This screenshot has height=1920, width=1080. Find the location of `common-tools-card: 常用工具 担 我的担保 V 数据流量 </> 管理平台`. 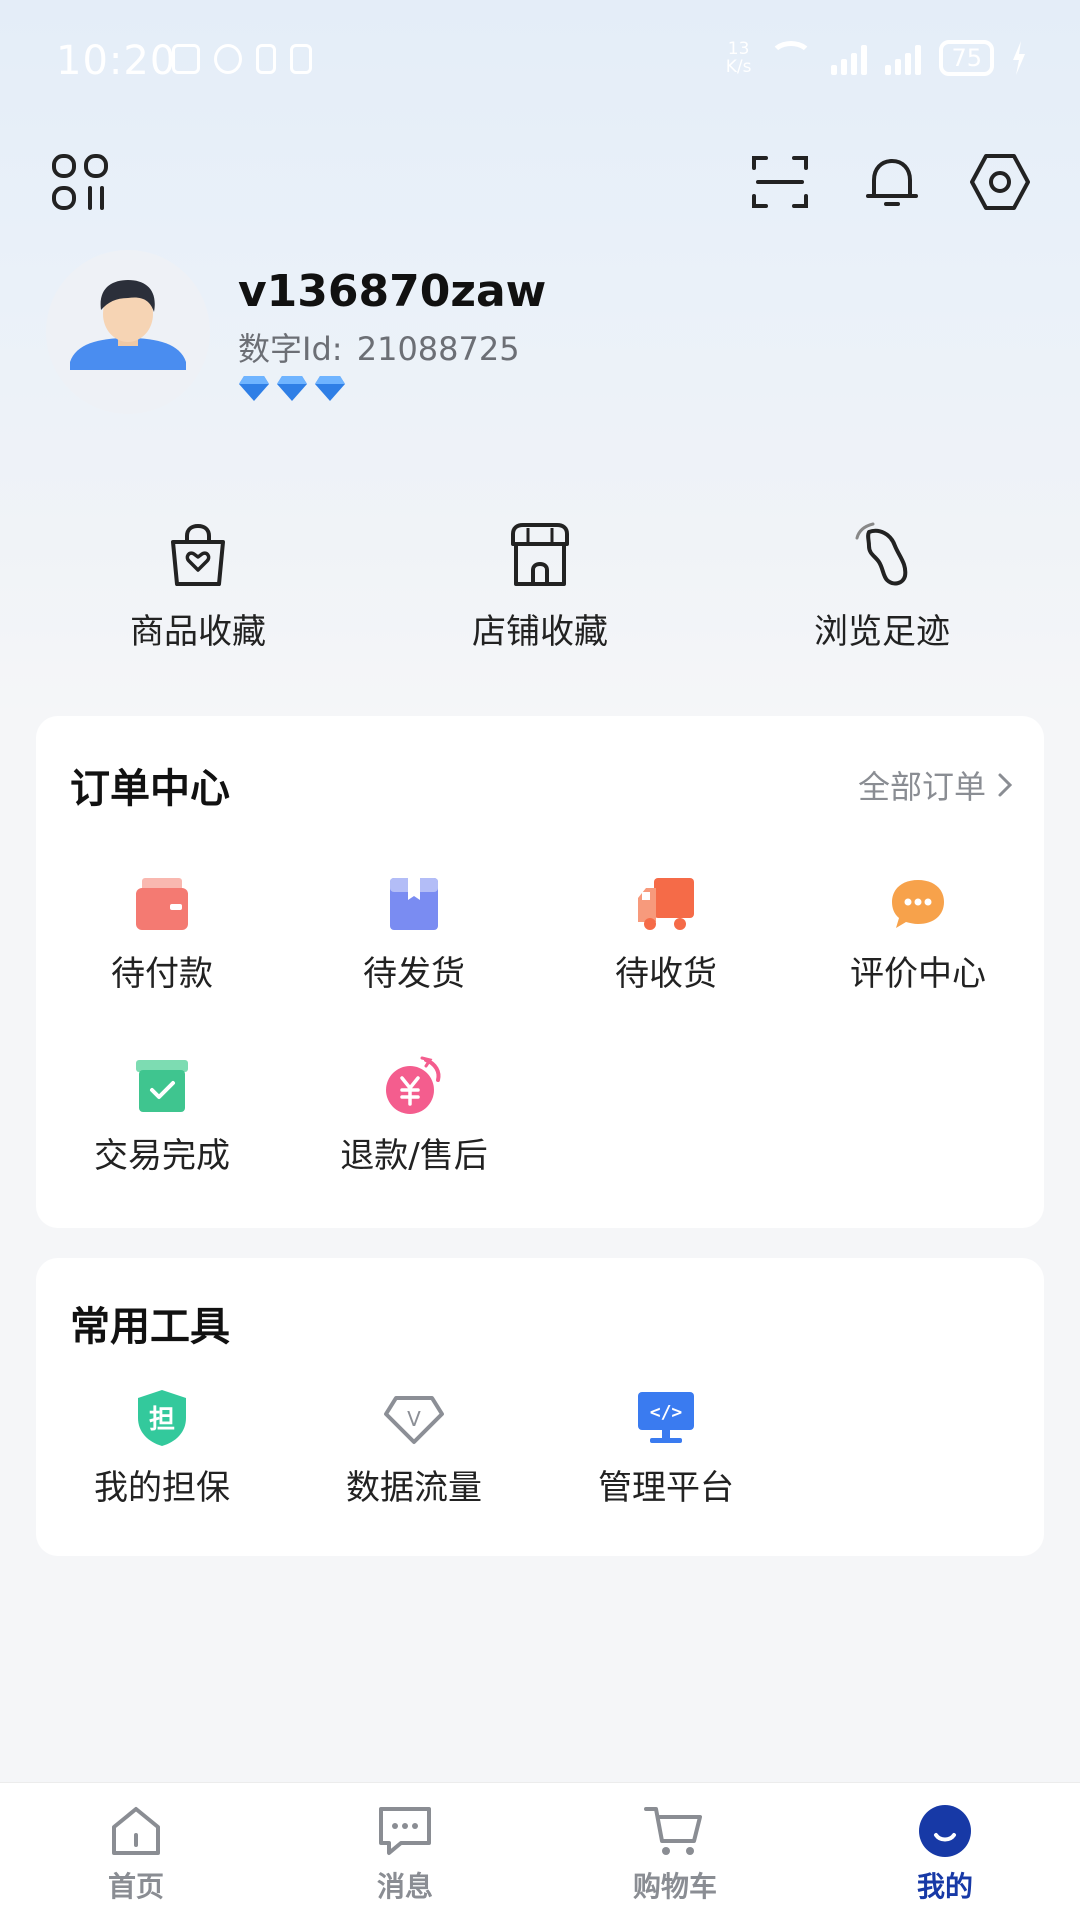

common-tools-card: 常用工具 担 我的担保 V 数据流量 </> 管理平台 is located at coordinates (540, 1407).